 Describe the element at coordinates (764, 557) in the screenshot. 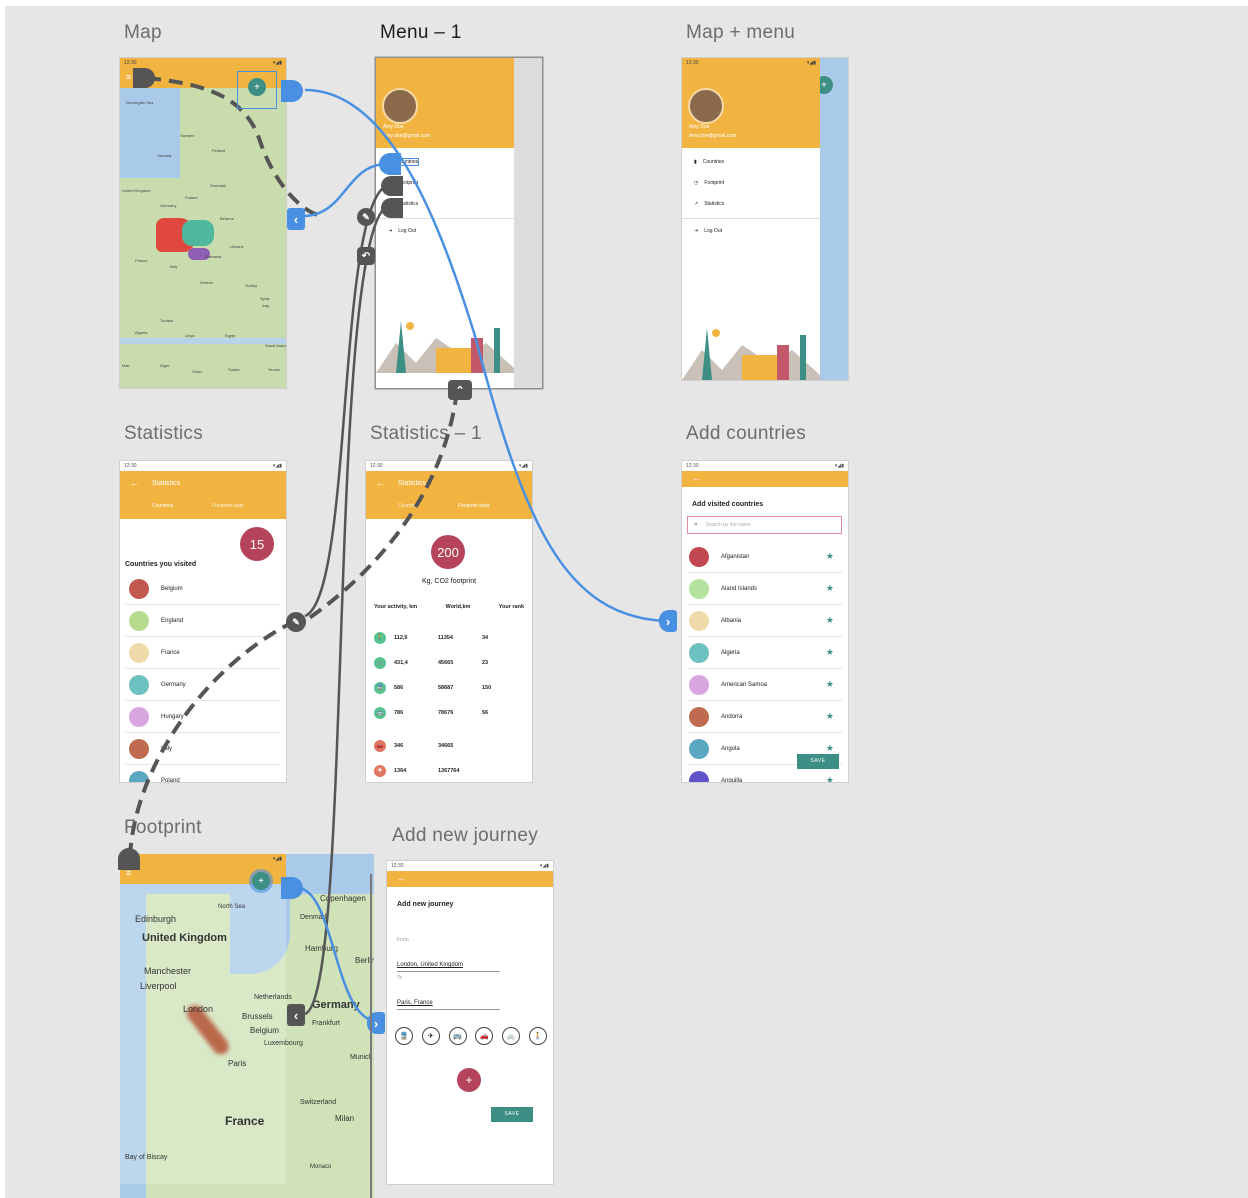

I see `list-item: Afganistan ★` at that location.